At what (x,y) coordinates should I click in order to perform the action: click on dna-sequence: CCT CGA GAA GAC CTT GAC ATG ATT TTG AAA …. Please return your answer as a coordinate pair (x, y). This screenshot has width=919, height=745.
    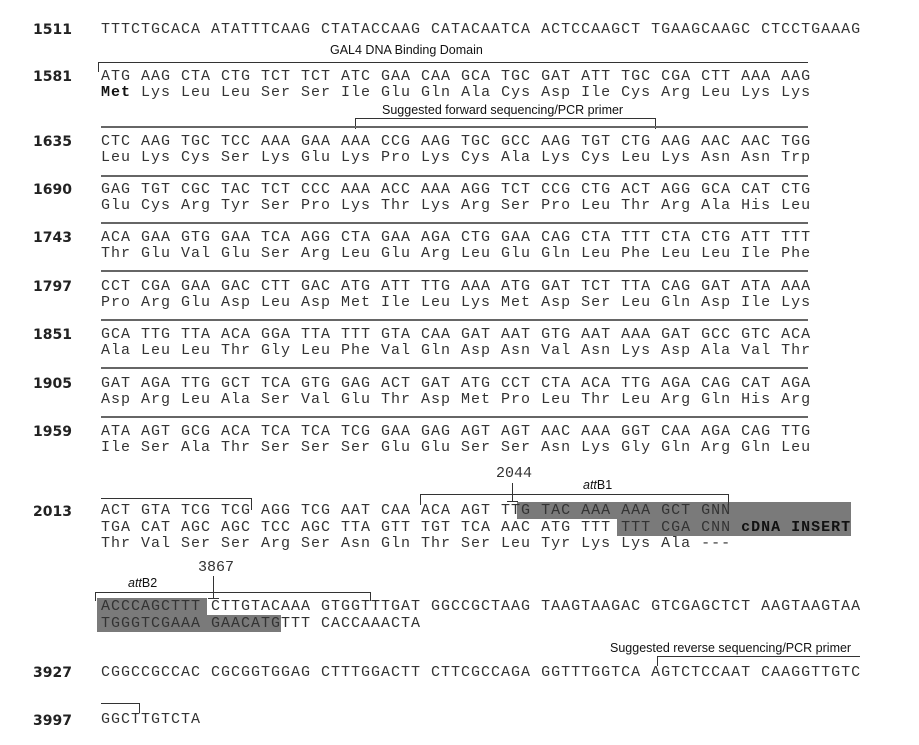
    Looking at the image, I should click on (456, 286).